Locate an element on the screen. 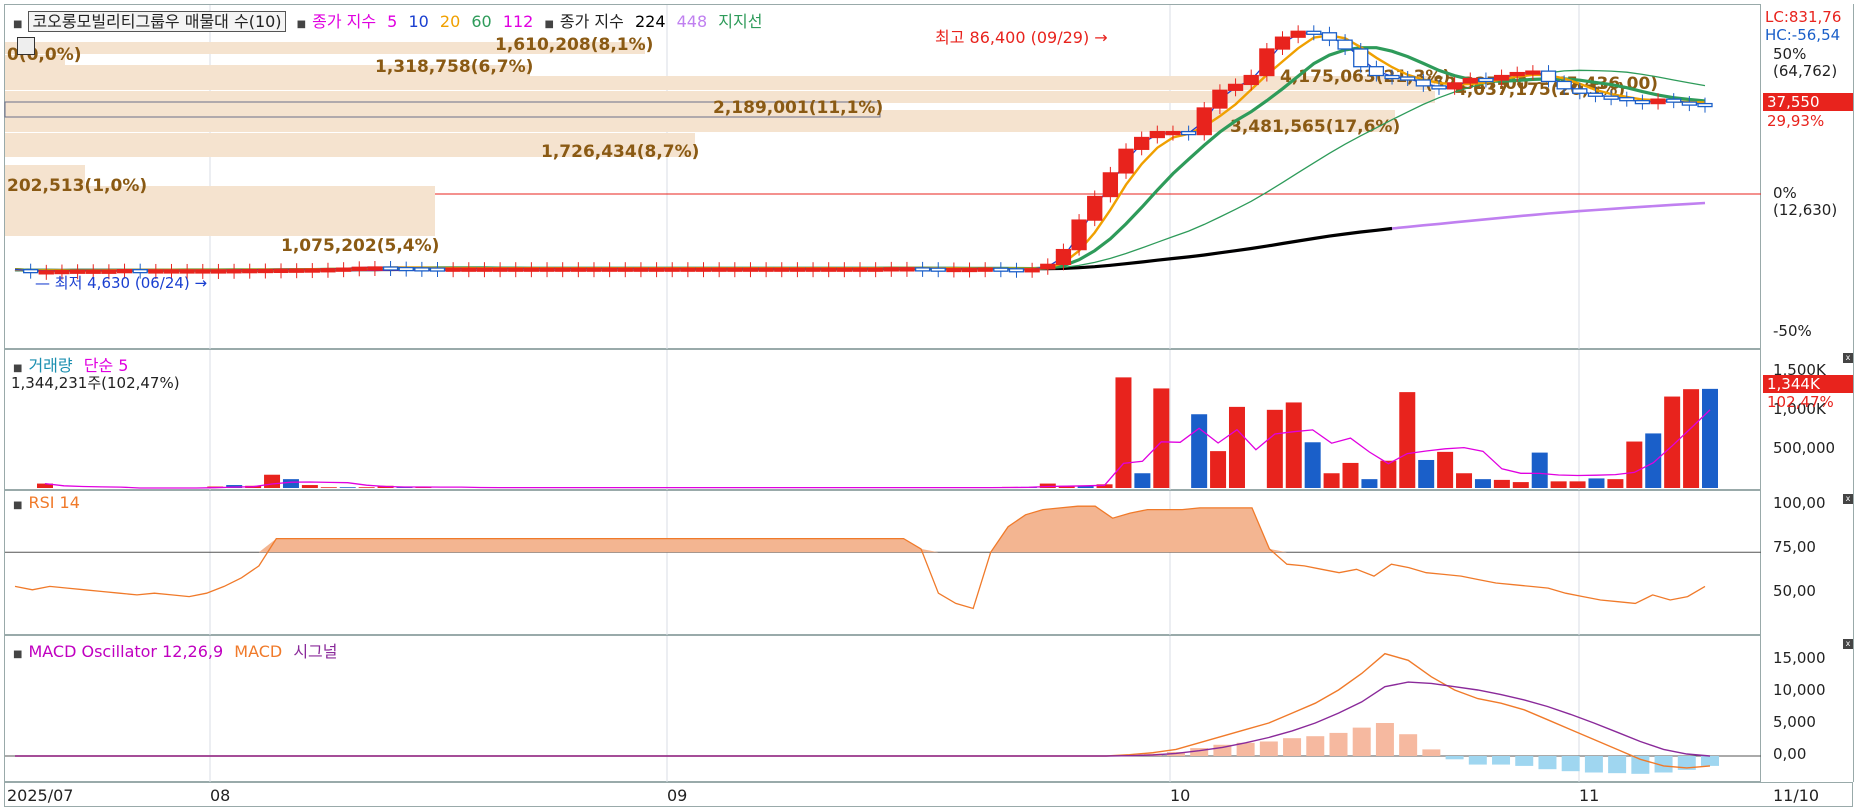  x-axis: 2025/07 08 09 10 11 11/10 is located at coordinates (928, 794).